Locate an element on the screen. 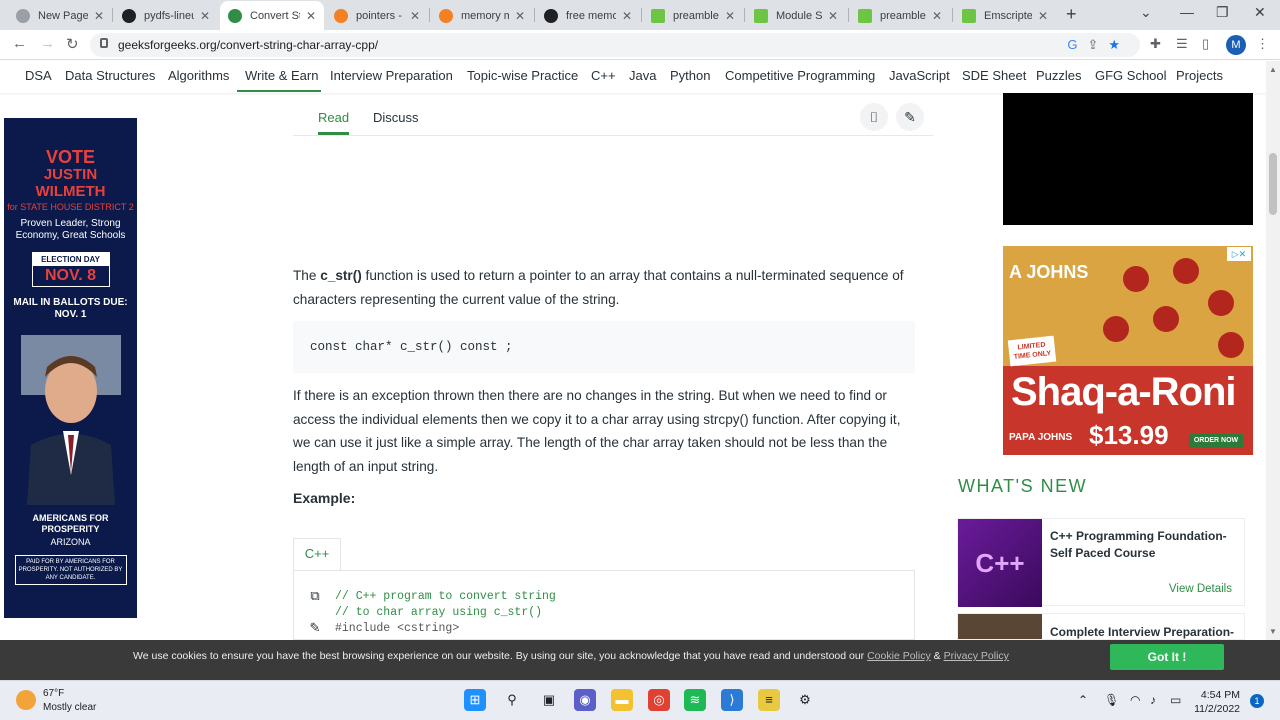 The height and width of the screenshot is (720, 1280). profile-avatar: M is located at coordinates (1236, 45).